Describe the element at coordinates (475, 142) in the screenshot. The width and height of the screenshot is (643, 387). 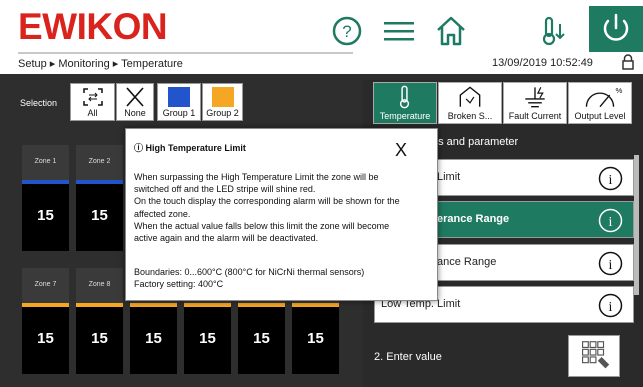
I see `parameter-section-title: es and parameter` at that location.